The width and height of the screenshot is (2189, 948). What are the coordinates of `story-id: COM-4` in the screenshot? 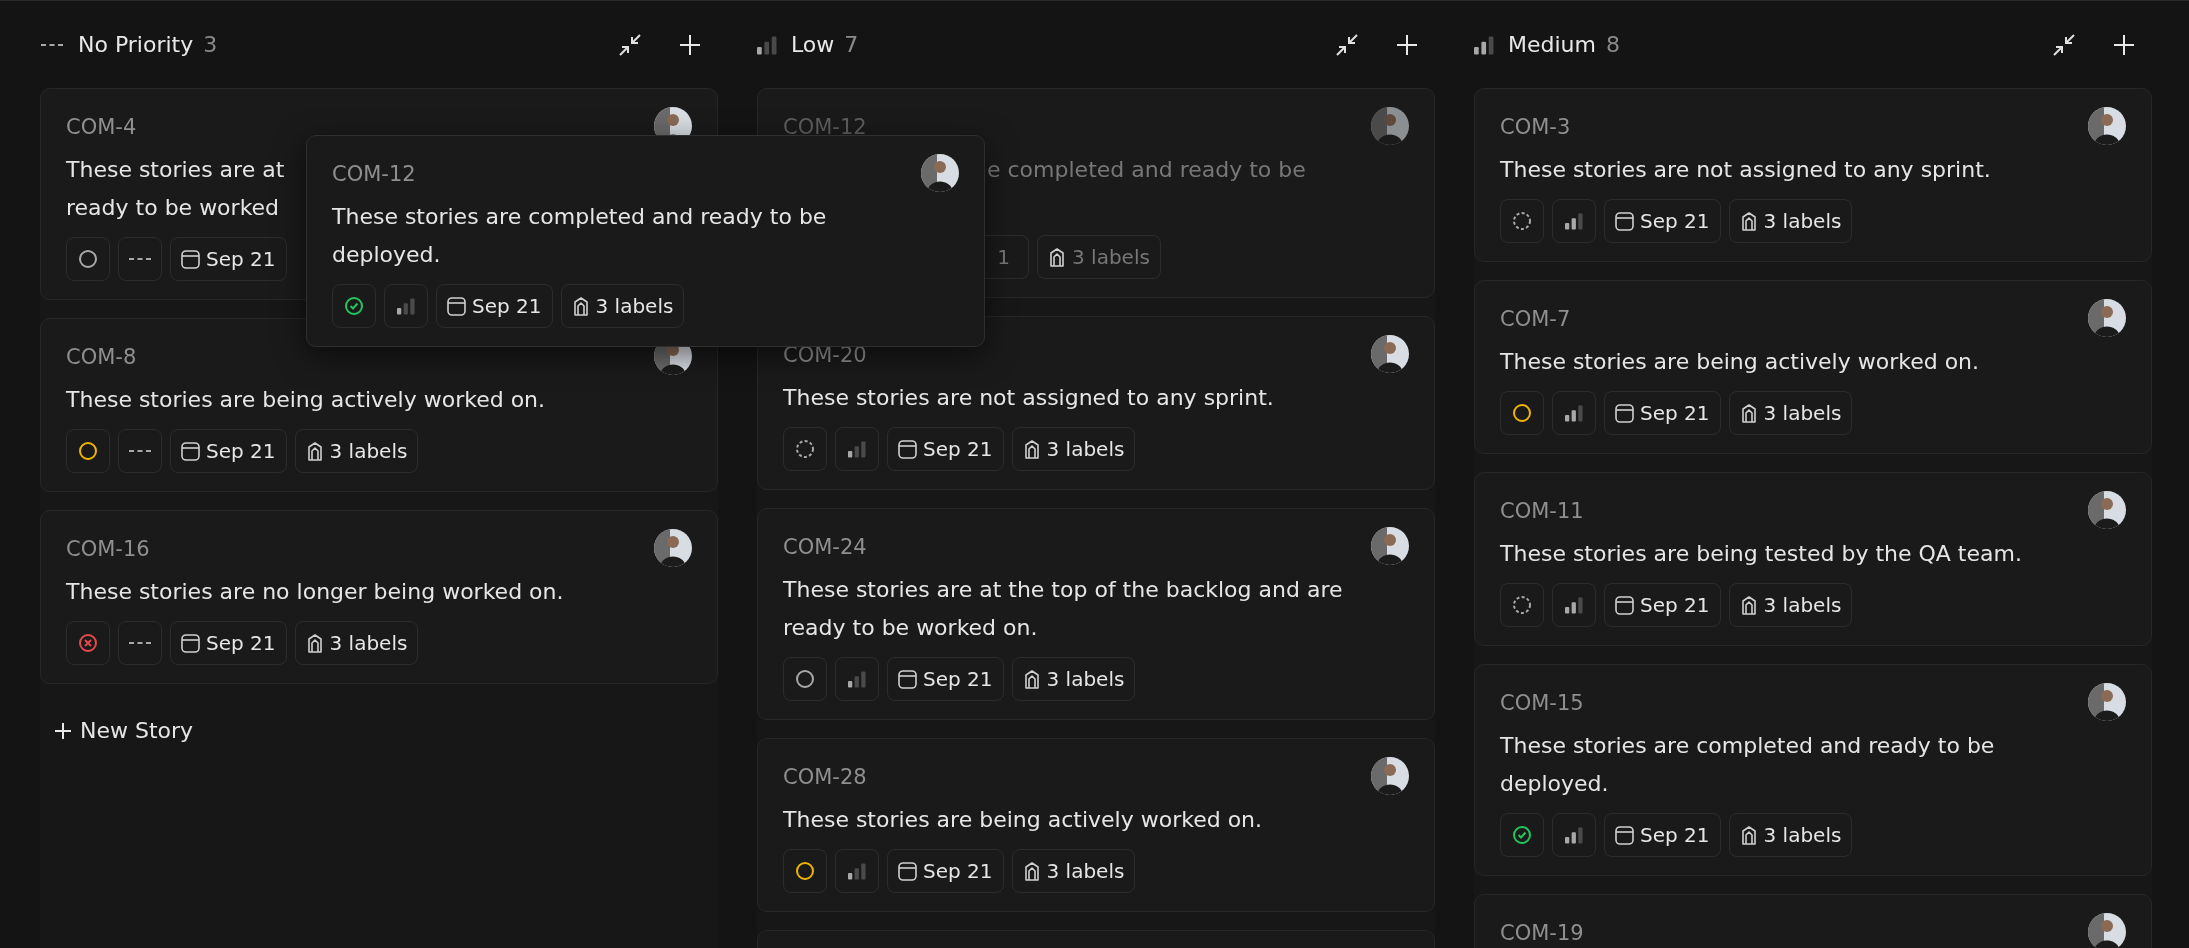 It's located at (101, 127).